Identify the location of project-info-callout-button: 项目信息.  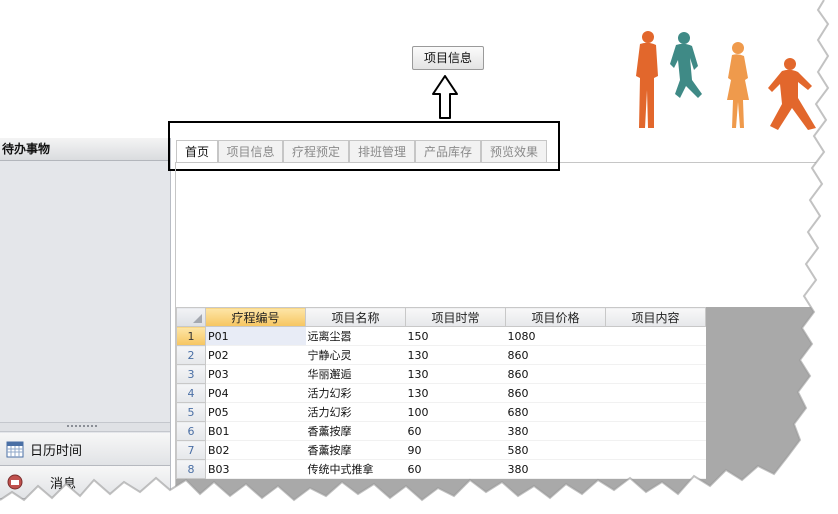
(448, 58).